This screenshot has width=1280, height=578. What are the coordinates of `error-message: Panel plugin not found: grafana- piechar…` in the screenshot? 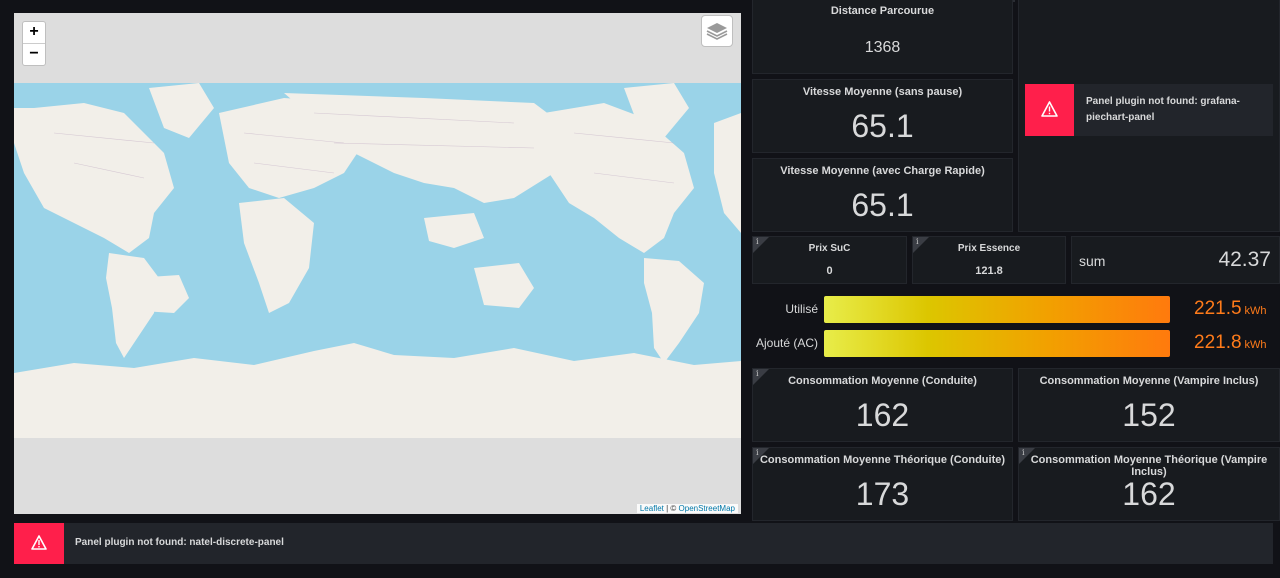 It's located at (1163, 110).